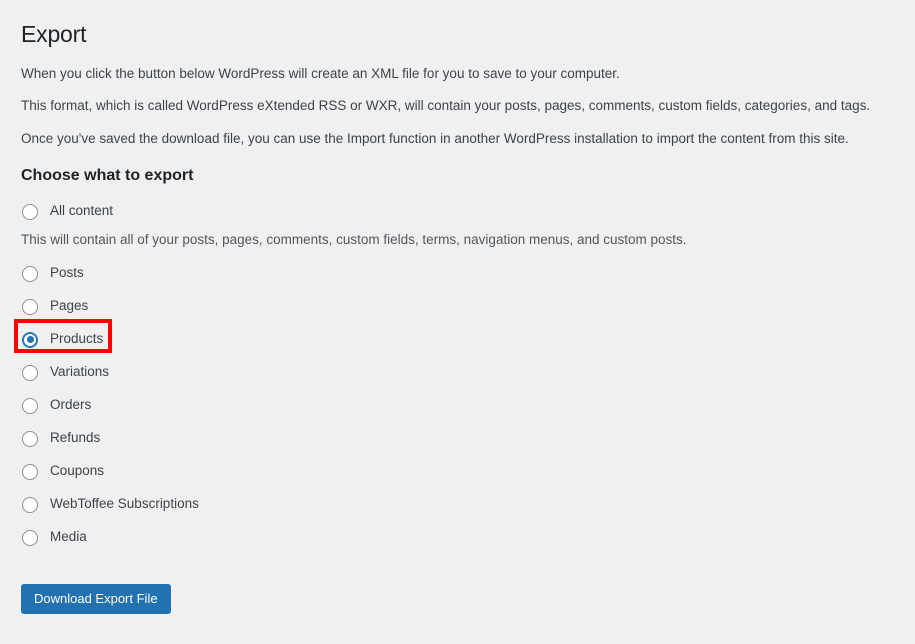 The image size is (915, 644). What do you see at coordinates (451, 405) in the screenshot?
I see `radio-option-orders: Orders` at bounding box center [451, 405].